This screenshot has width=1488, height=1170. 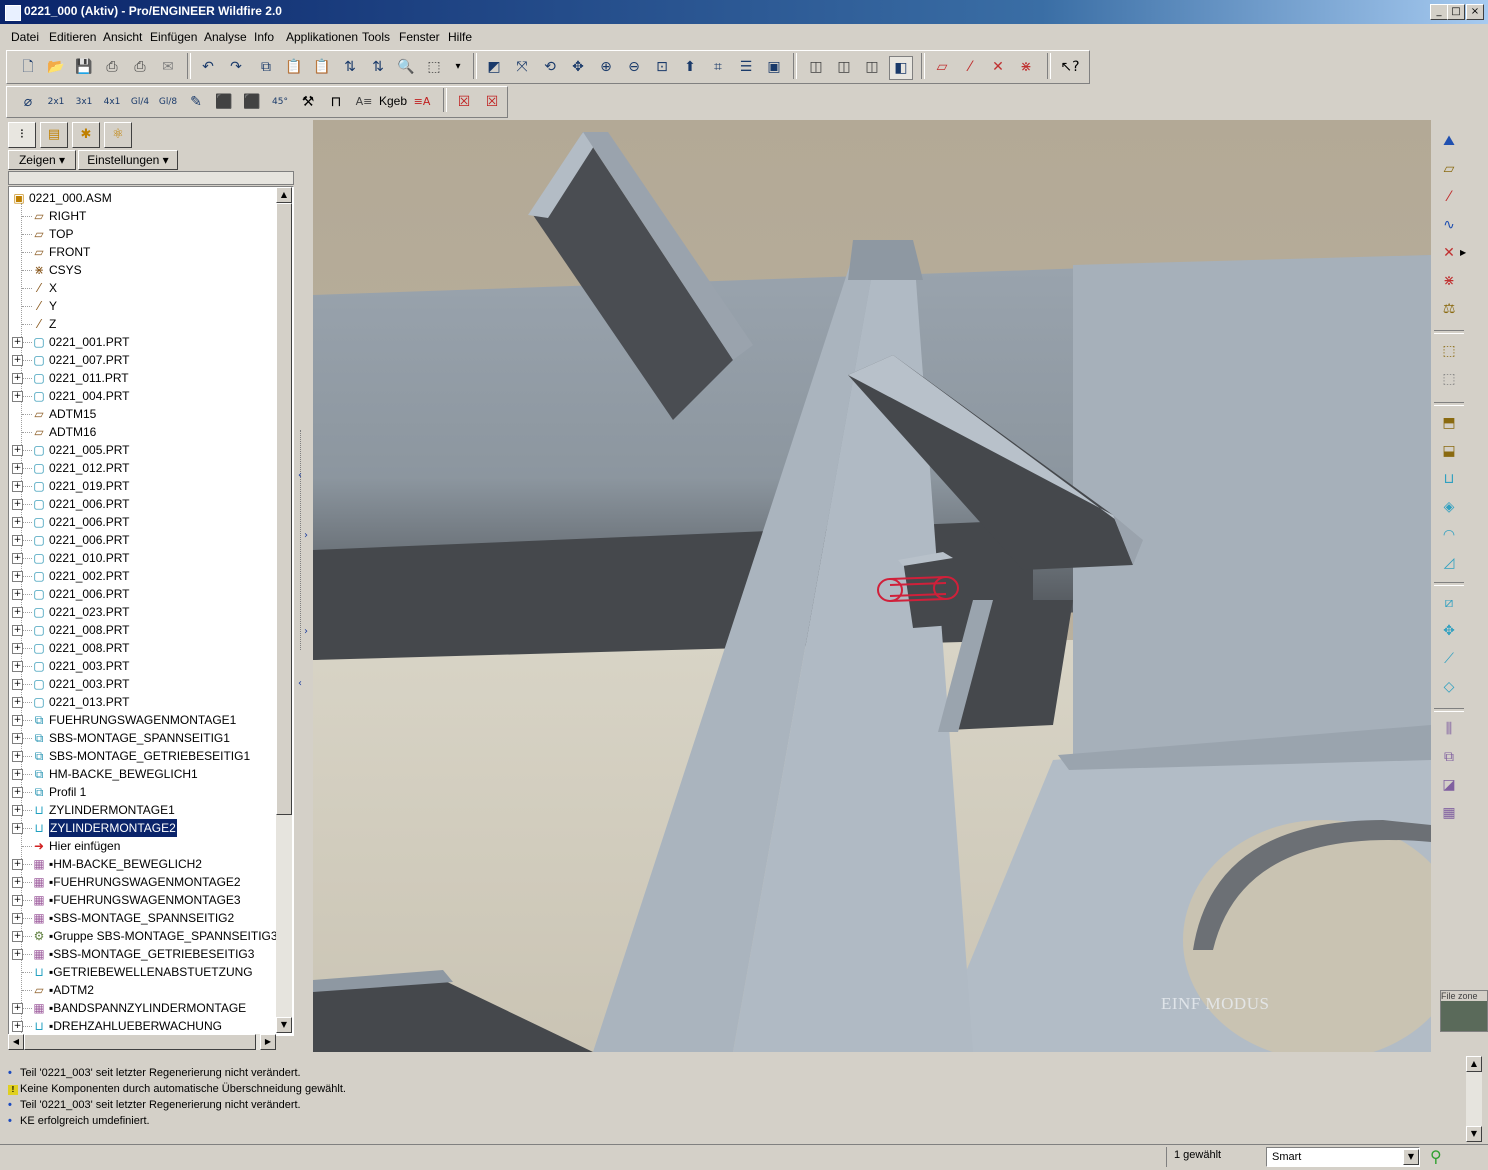 What do you see at coordinates (690, 67) in the screenshot?
I see `reorient-icon: ⬆` at bounding box center [690, 67].